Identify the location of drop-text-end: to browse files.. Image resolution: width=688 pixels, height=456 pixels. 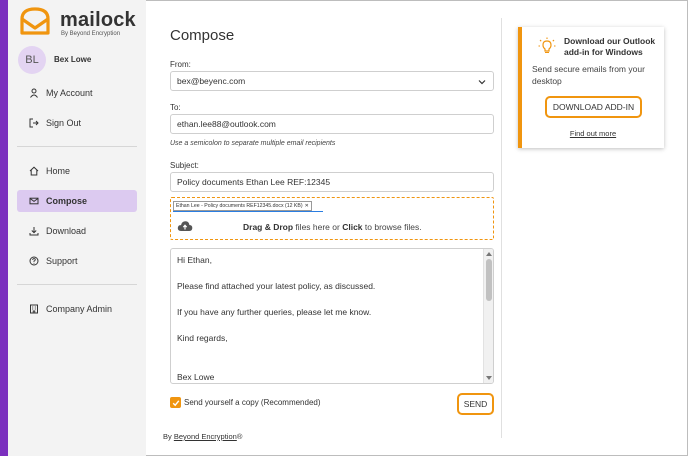
(392, 227).